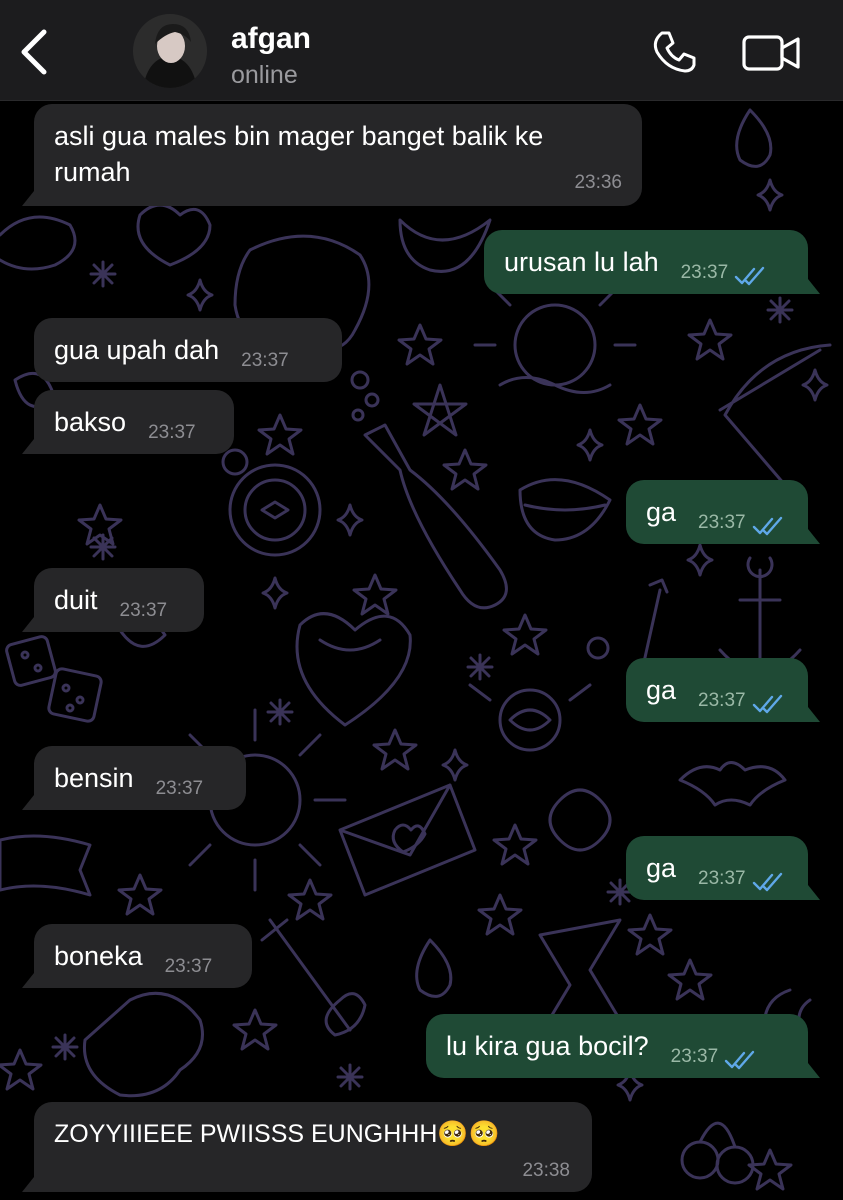 This screenshot has width=843, height=1200. Describe the element at coordinates (143, 1044) in the screenshot. I see `doodle-face-icon` at that location.